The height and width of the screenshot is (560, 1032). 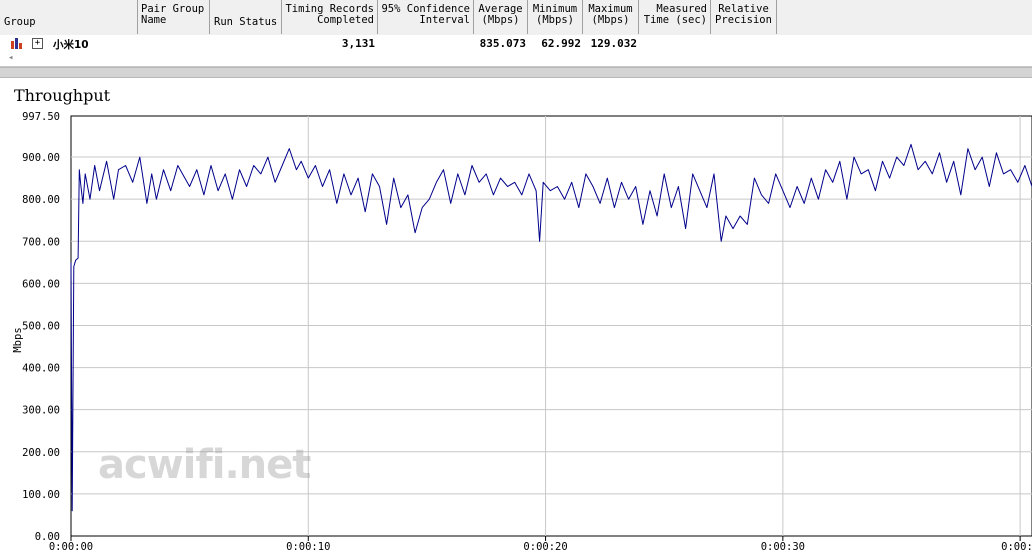 I want to click on y-tick-label: 700.00, so click(x=41, y=242).